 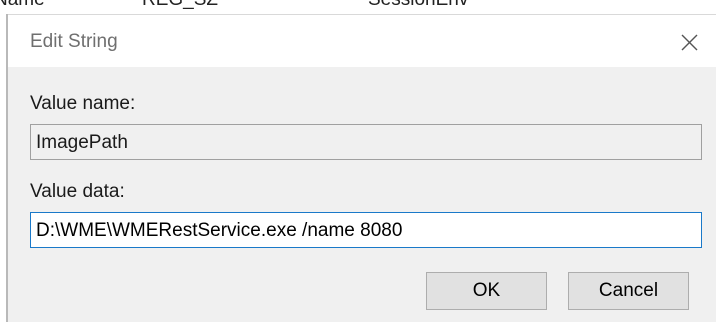 What do you see at coordinates (219, 230) in the screenshot?
I see `value-data-text: D:\WME\WMERestService.exe /name 8080` at bounding box center [219, 230].